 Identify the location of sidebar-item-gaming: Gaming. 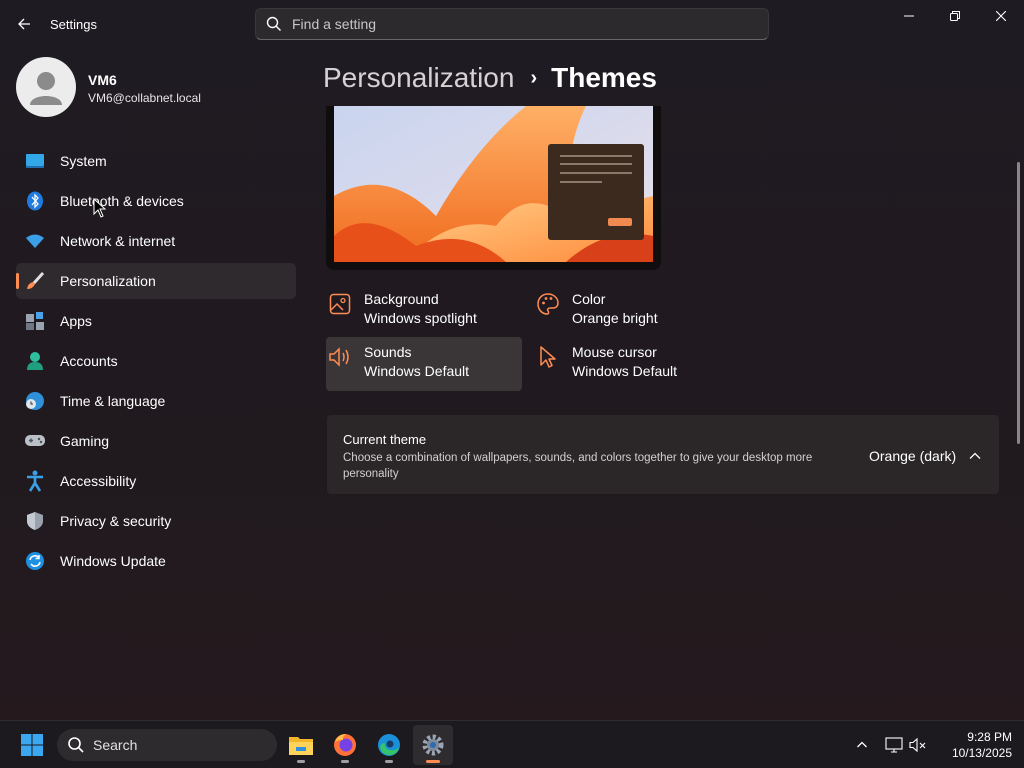
(156, 441).